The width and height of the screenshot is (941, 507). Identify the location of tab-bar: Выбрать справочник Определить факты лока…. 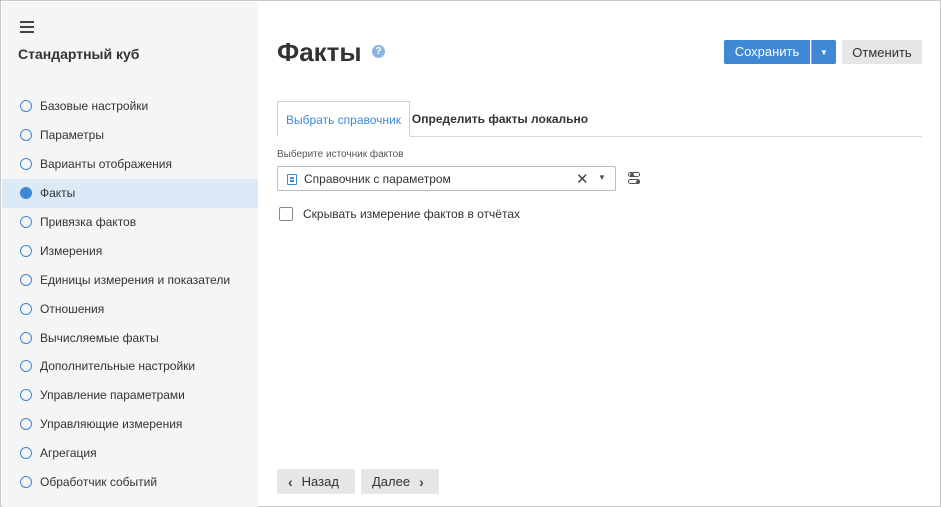
(599, 119).